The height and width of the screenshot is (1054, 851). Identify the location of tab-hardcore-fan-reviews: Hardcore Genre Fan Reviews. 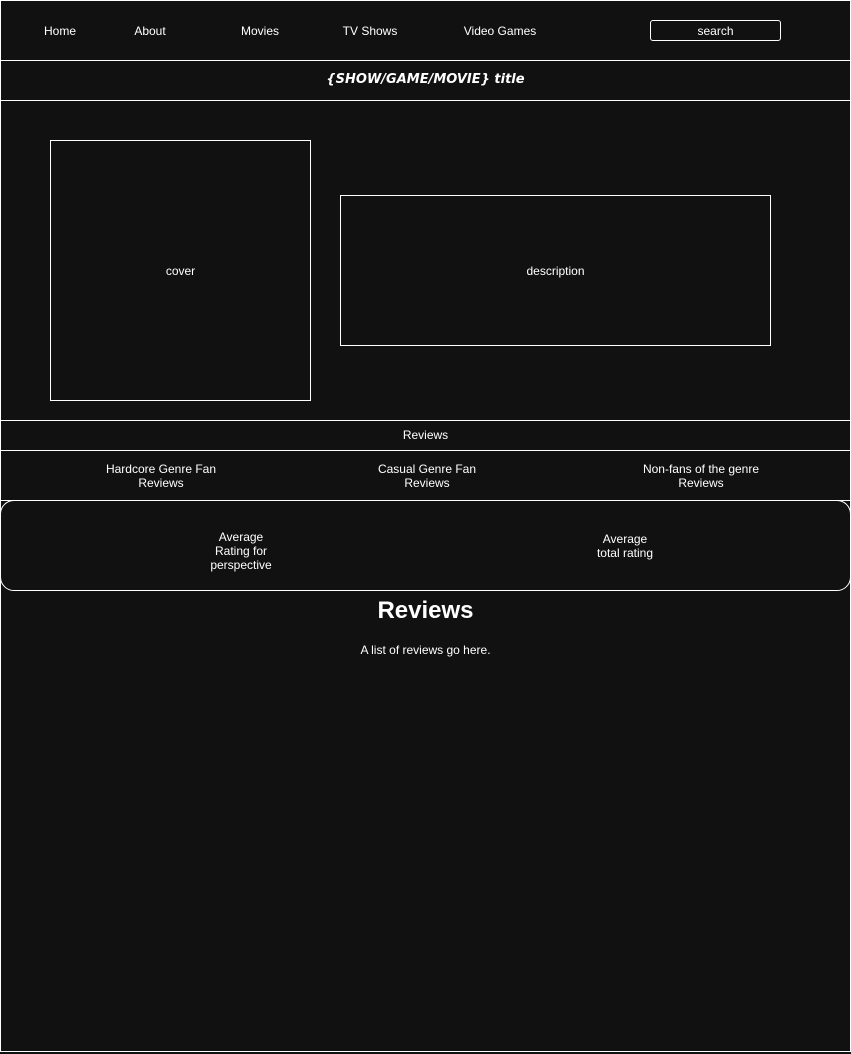
(161, 476).